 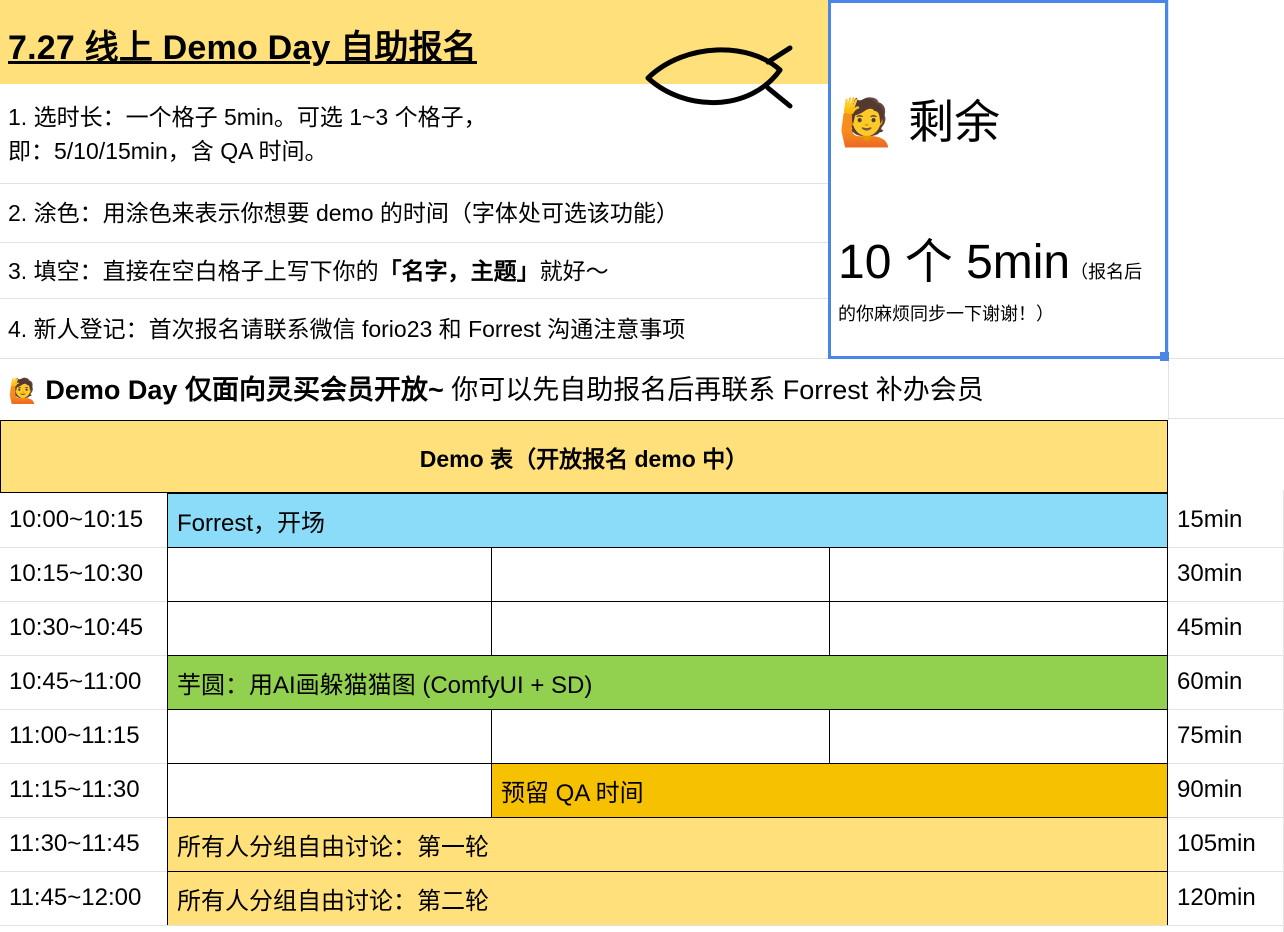 What do you see at coordinates (954, 262) in the screenshot?
I see `remaining-count-text: 10 个 5min` at bounding box center [954, 262].